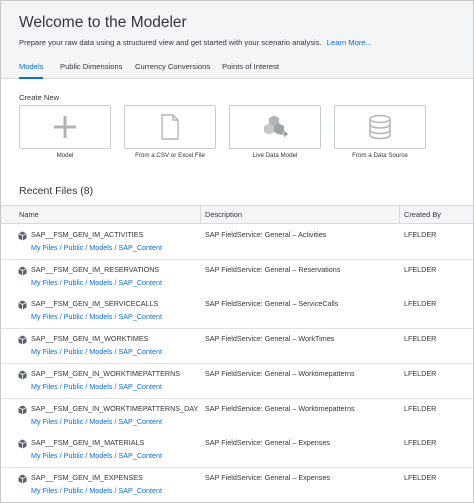 Image resolution: width=474 pixels, height=503 pixels. Describe the element at coordinates (29, 214) in the screenshot. I see `column-header-name: Name` at that location.